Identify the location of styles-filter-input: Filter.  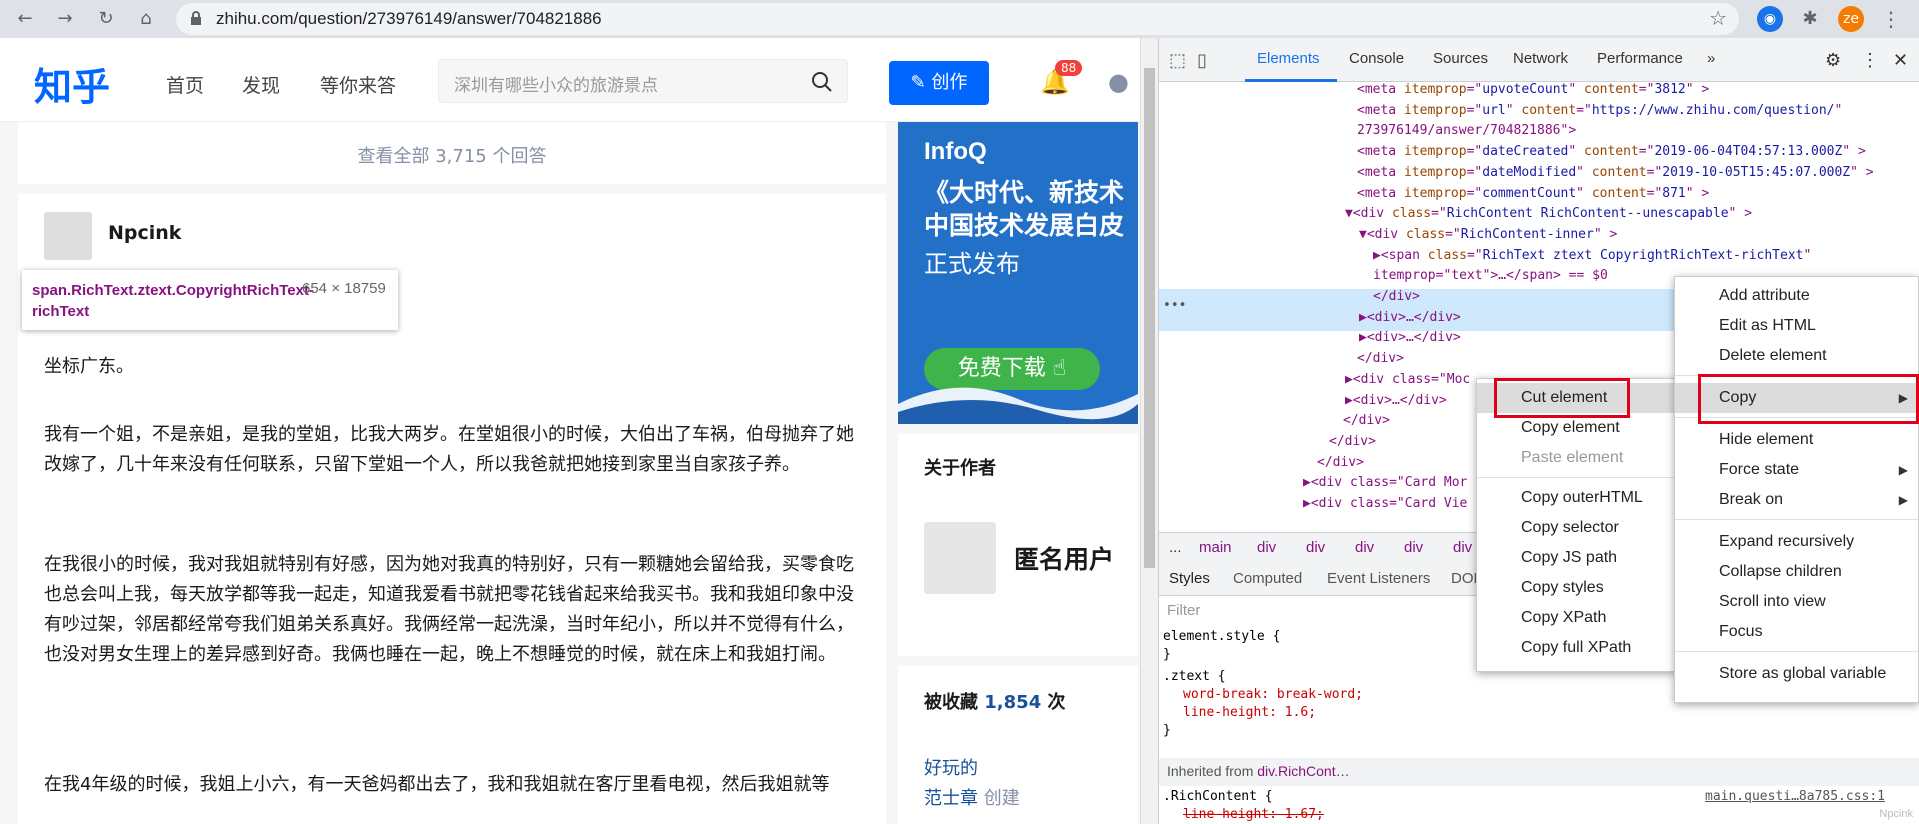
(1183, 610).